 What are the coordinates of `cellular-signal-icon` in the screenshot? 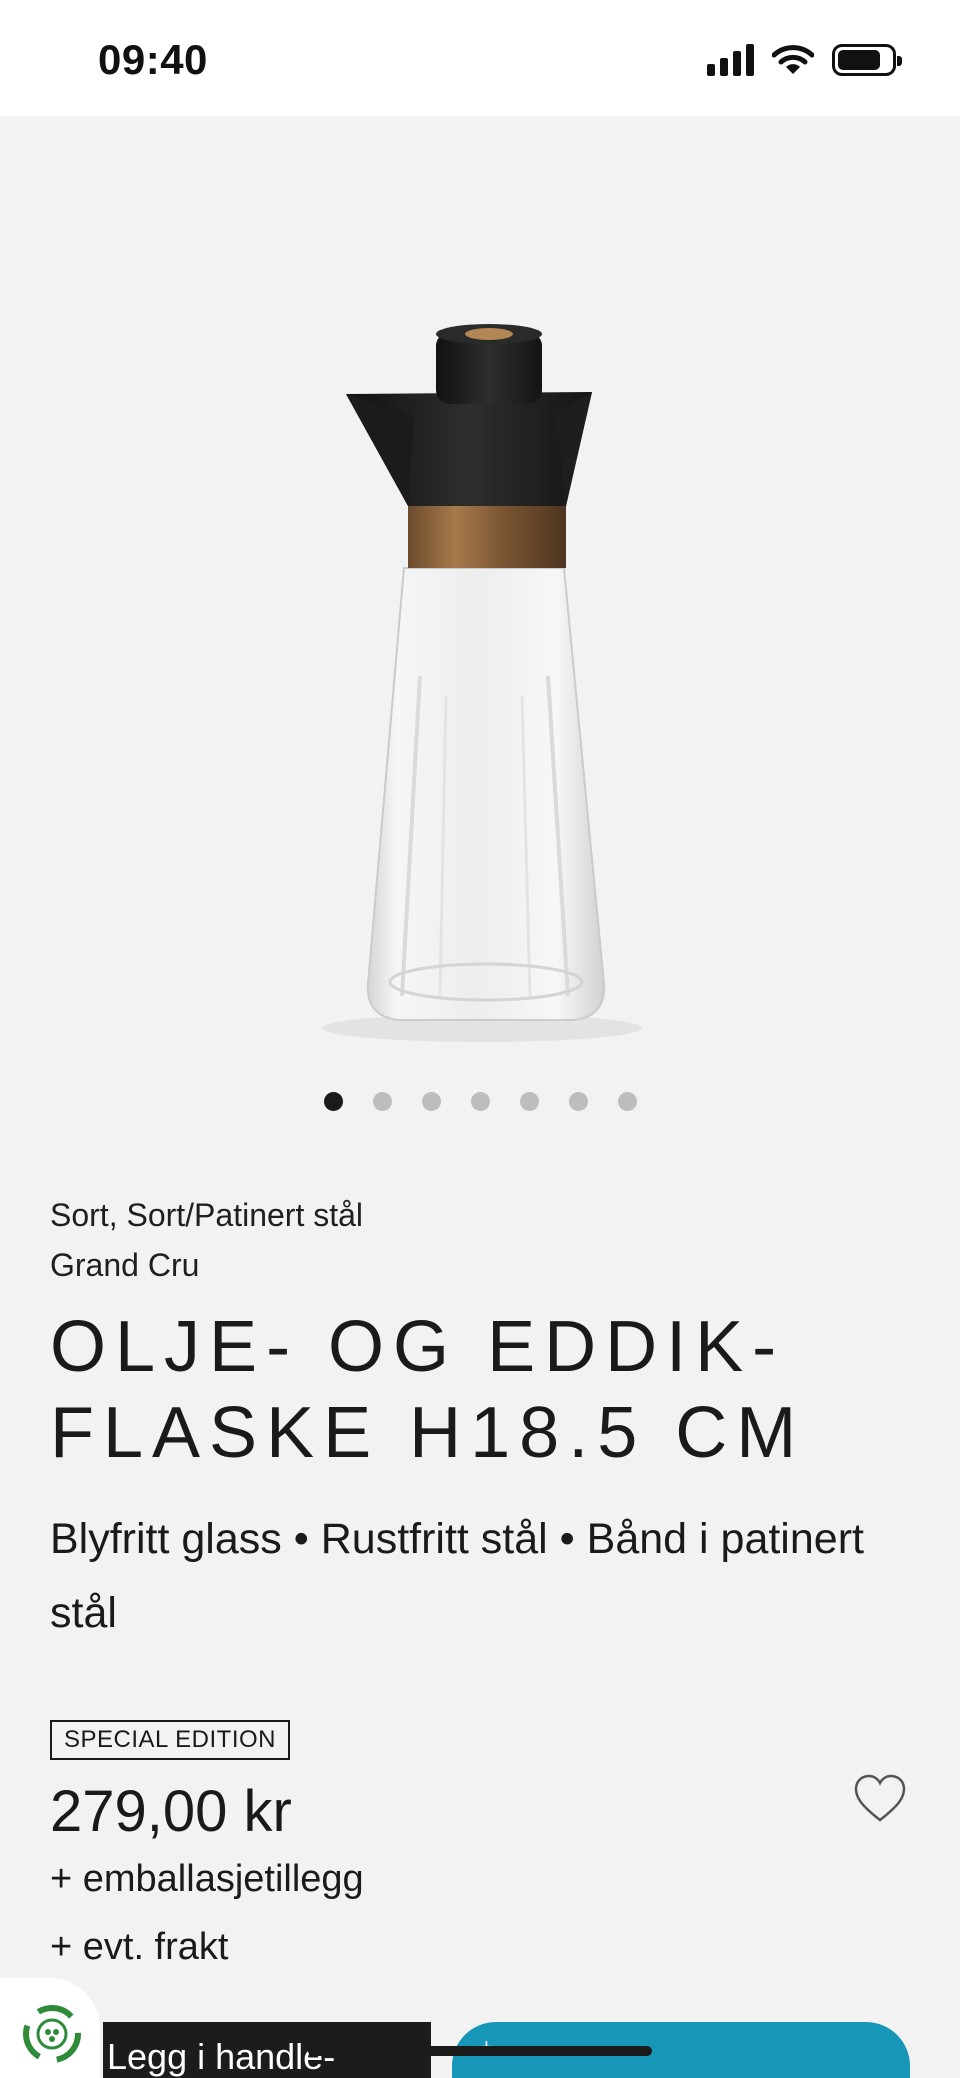 It's located at (730, 60).